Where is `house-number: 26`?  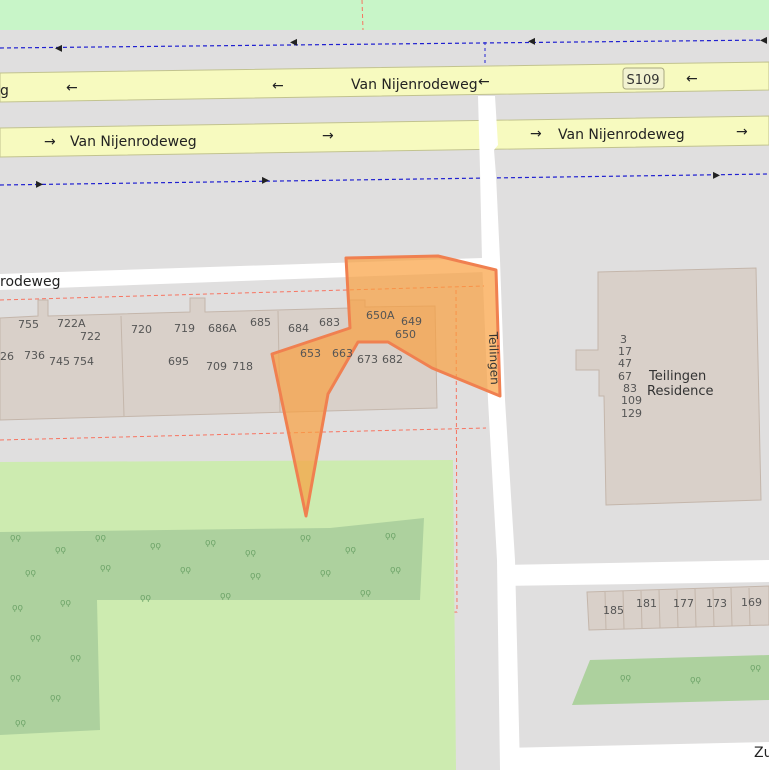
house-number: 26 is located at coordinates (7, 356).